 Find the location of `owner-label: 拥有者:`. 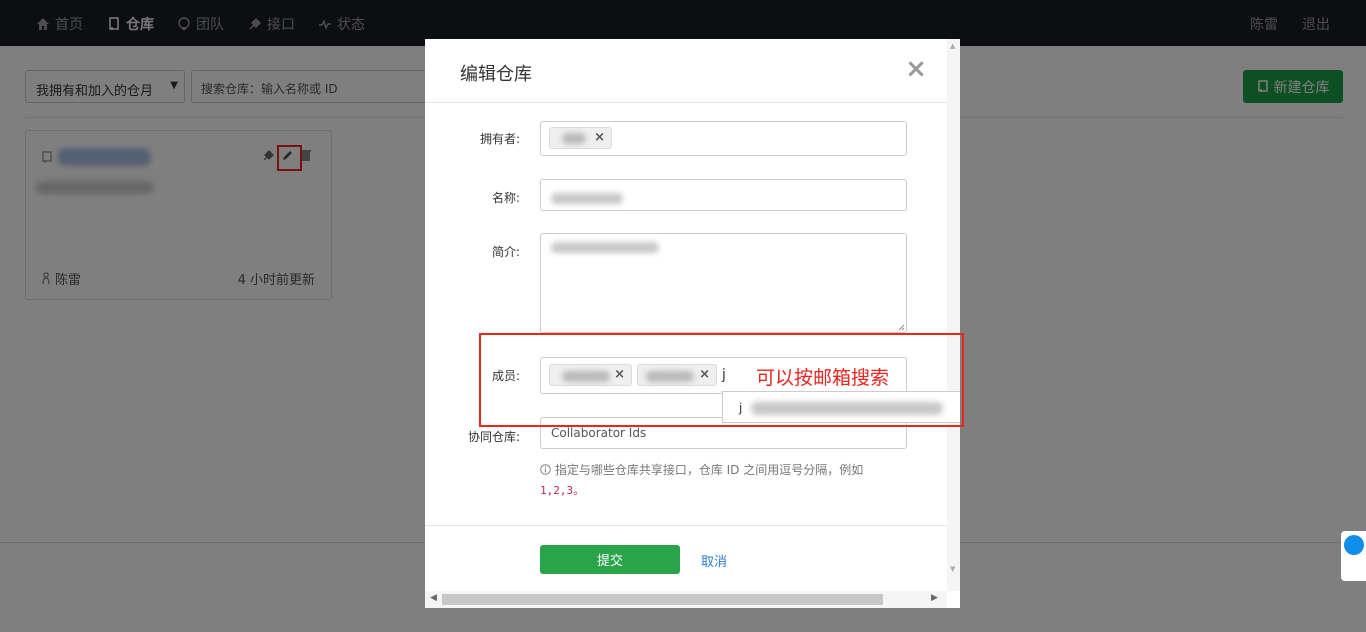

owner-label: 拥有者: is located at coordinates (499, 139).